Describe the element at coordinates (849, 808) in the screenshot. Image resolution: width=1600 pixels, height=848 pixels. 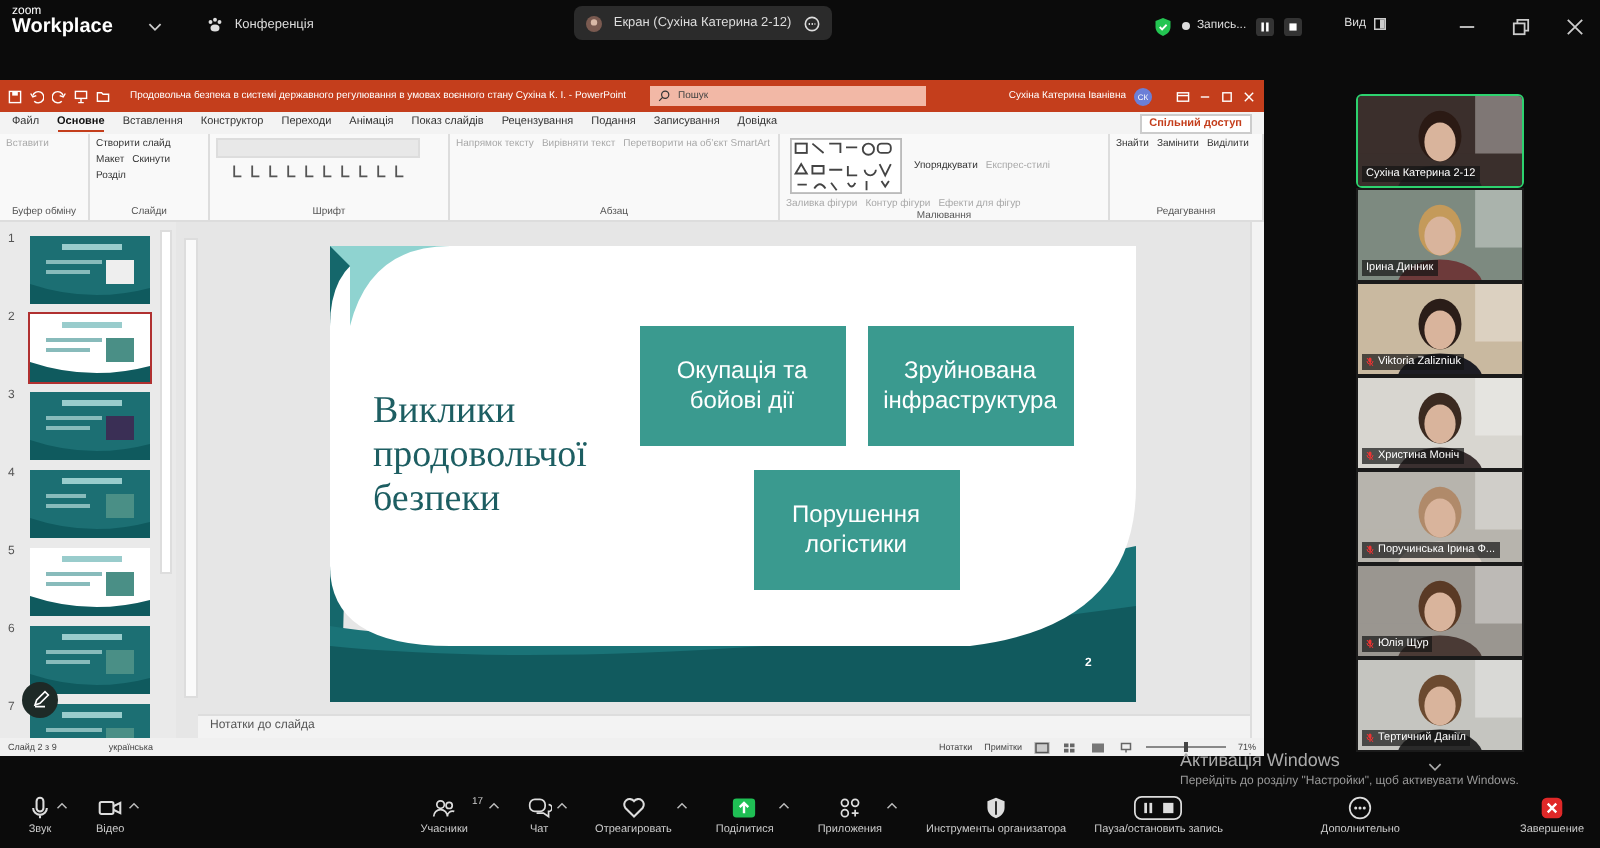
I see `apps-icon` at that location.